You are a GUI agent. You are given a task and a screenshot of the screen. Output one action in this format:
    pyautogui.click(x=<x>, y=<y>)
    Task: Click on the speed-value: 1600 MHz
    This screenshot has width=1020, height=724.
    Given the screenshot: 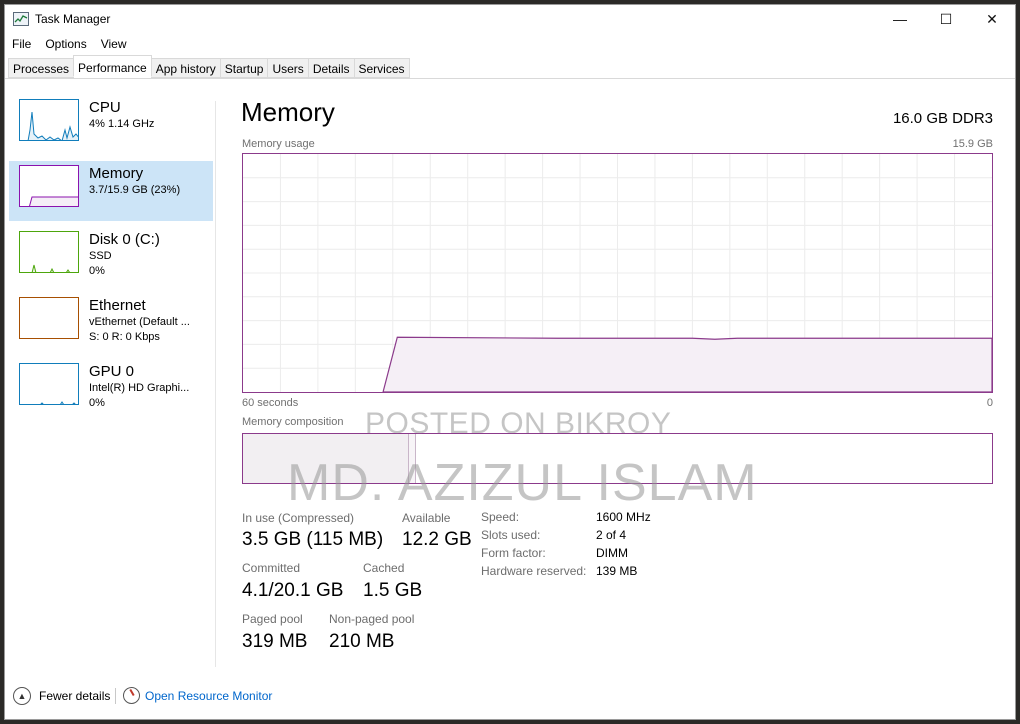 What is the action you would take?
    pyautogui.click(x=623, y=517)
    